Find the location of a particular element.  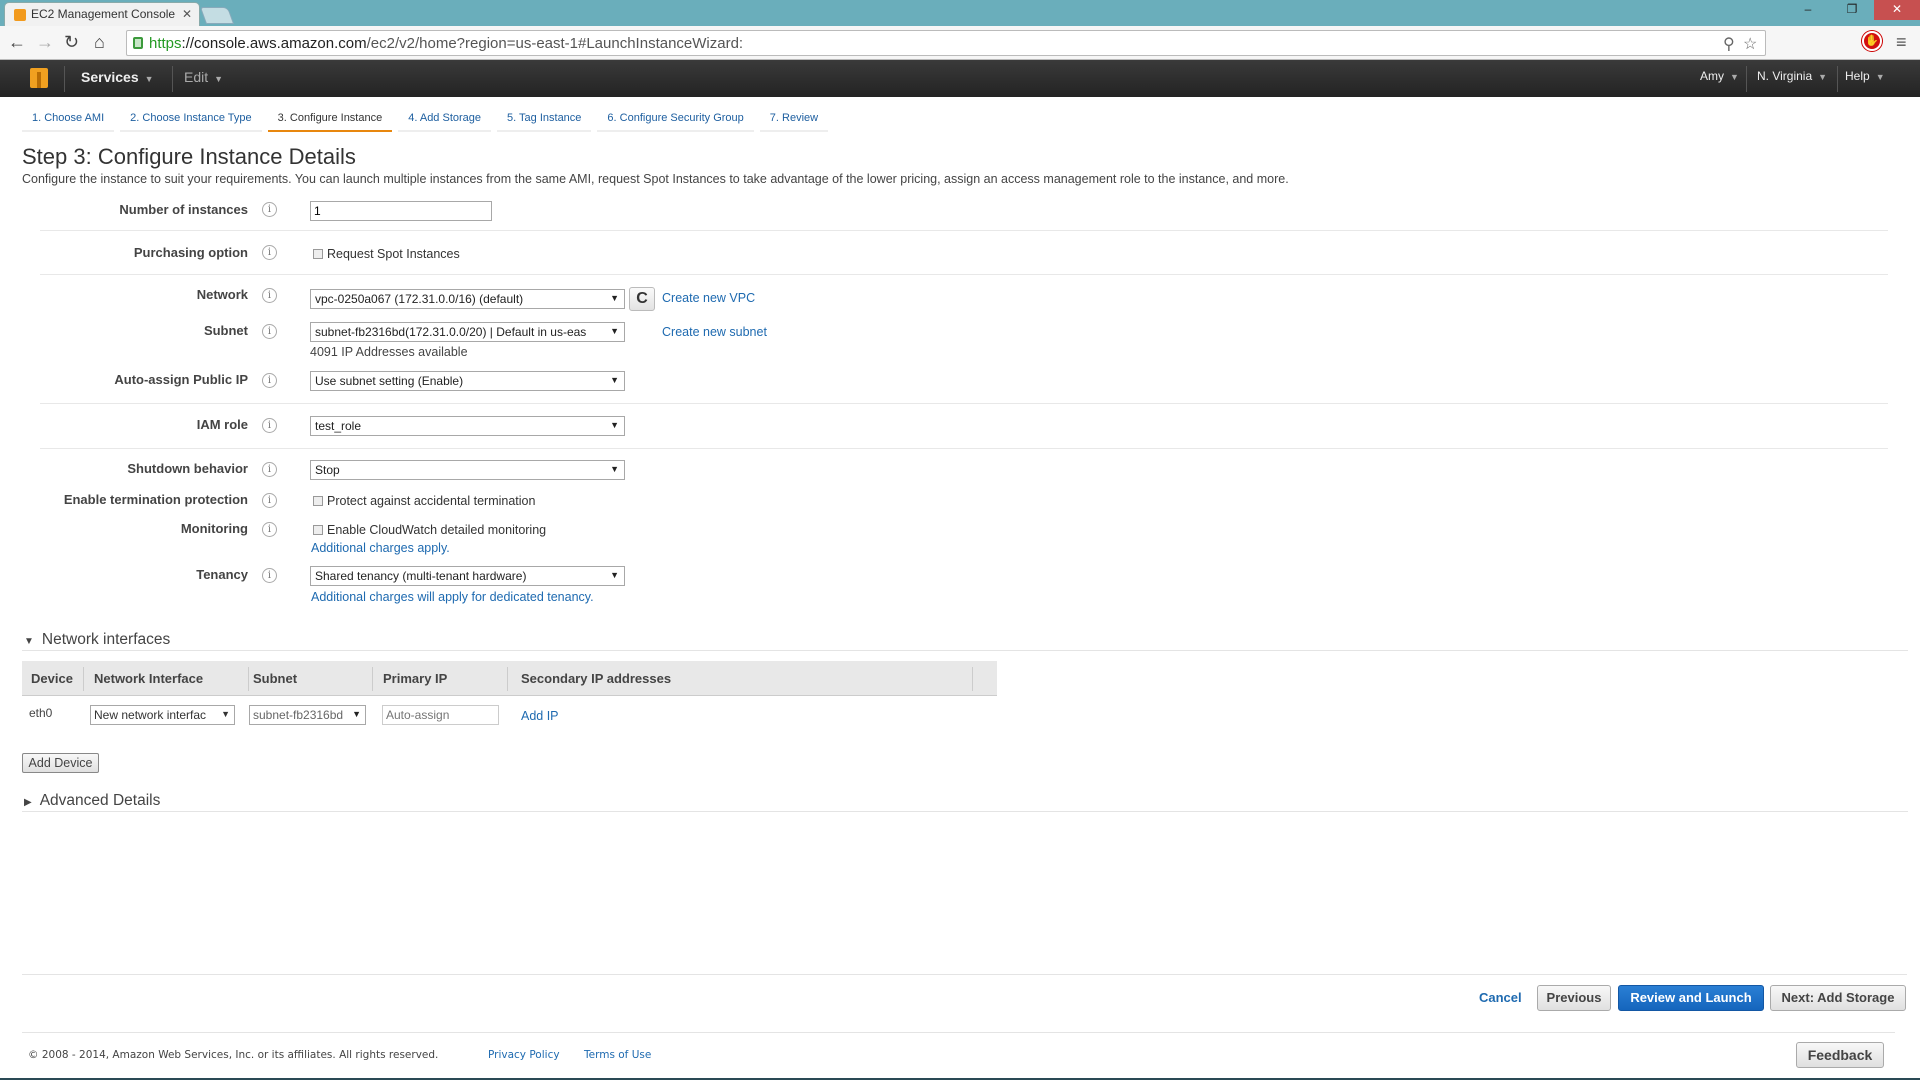

wizard-tab-tag-instance: 5. Tag Instance is located at coordinates (544, 119).